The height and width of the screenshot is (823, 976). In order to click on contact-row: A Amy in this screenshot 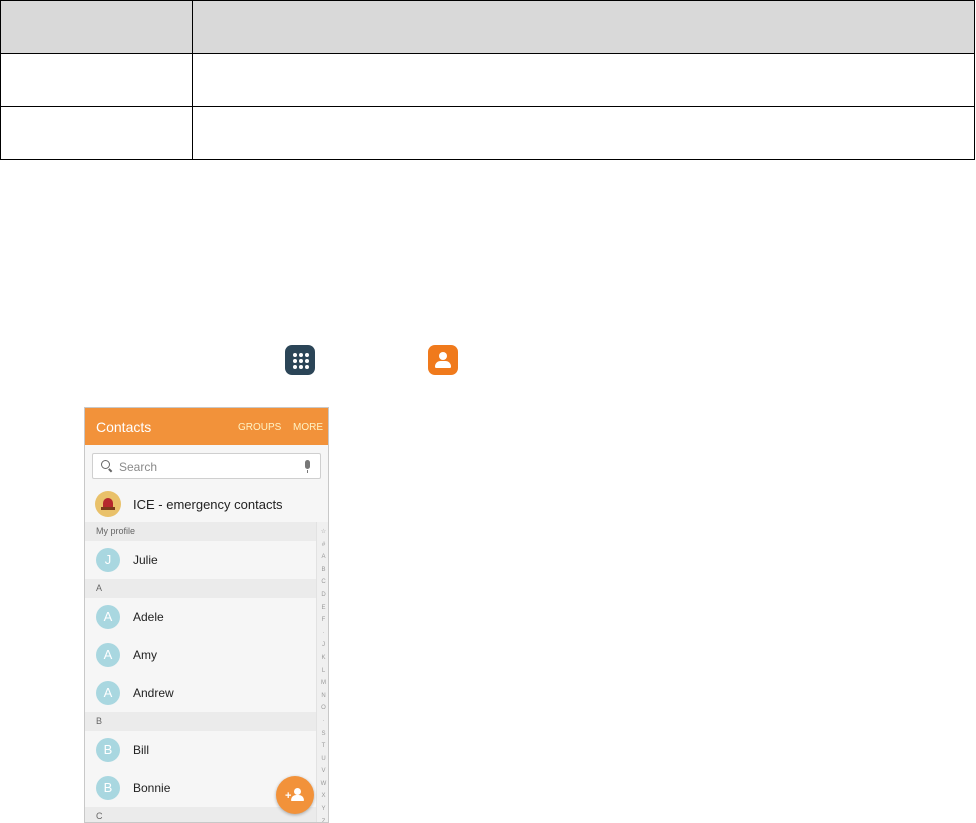, I will do `click(201, 655)`.